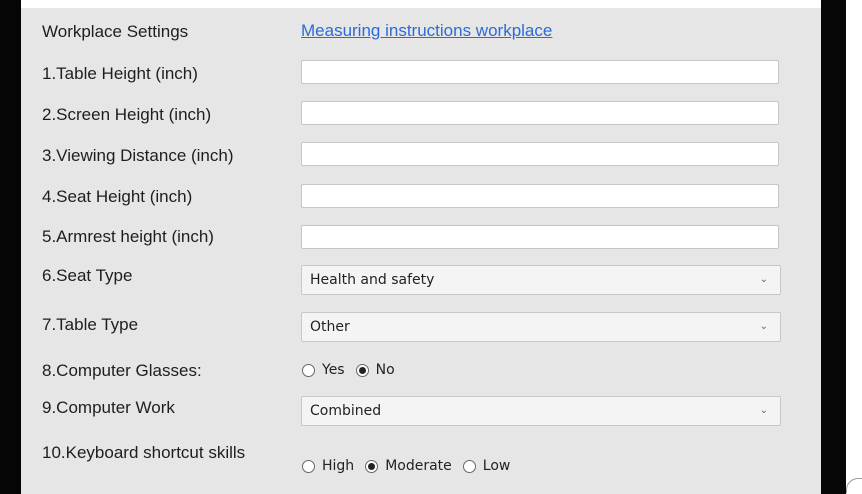 This screenshot has height=494, width=862. I want to click on glasses-option-no: No, so click(375, 370).